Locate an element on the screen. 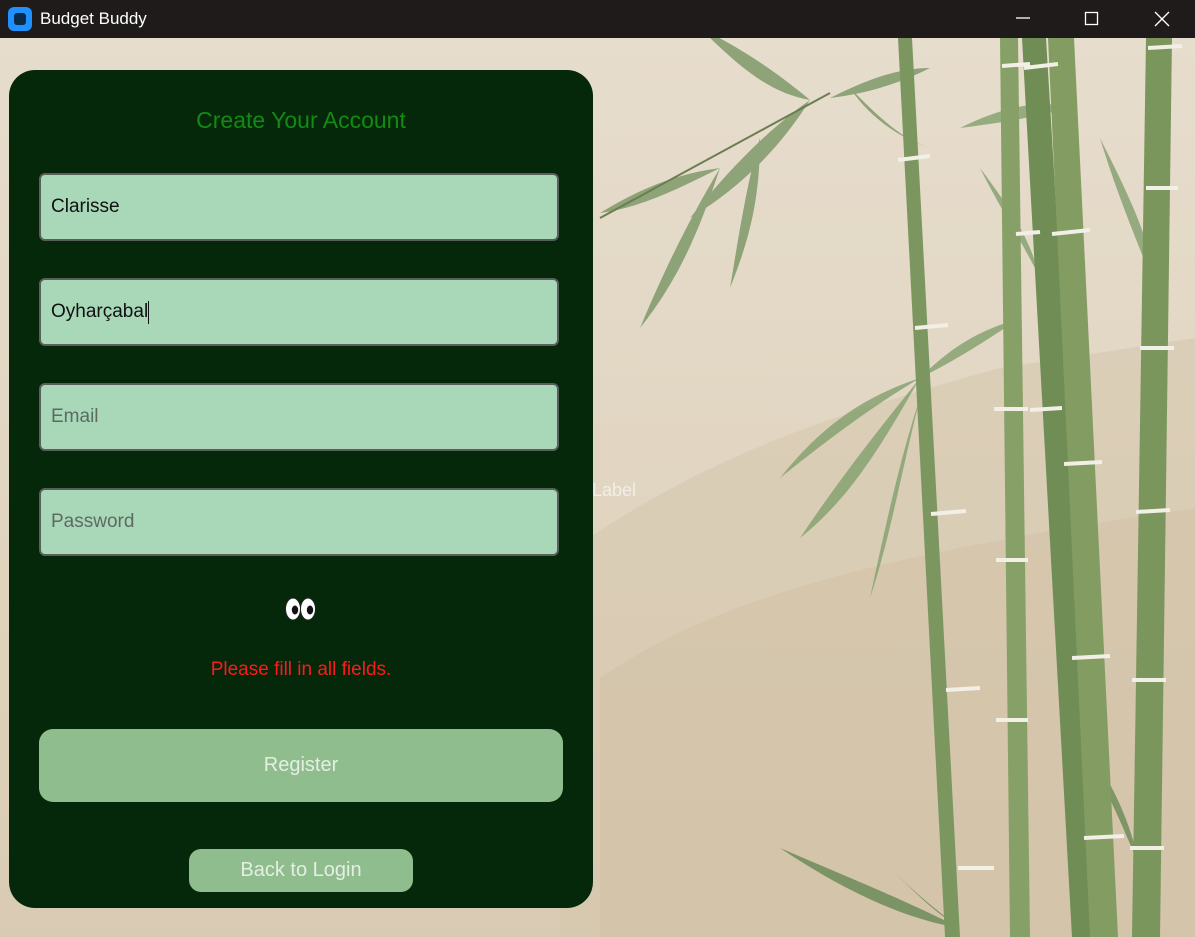 The width and height of the screenshot is (1195, 937). eyes-icon is located at coordinates (300, 609).